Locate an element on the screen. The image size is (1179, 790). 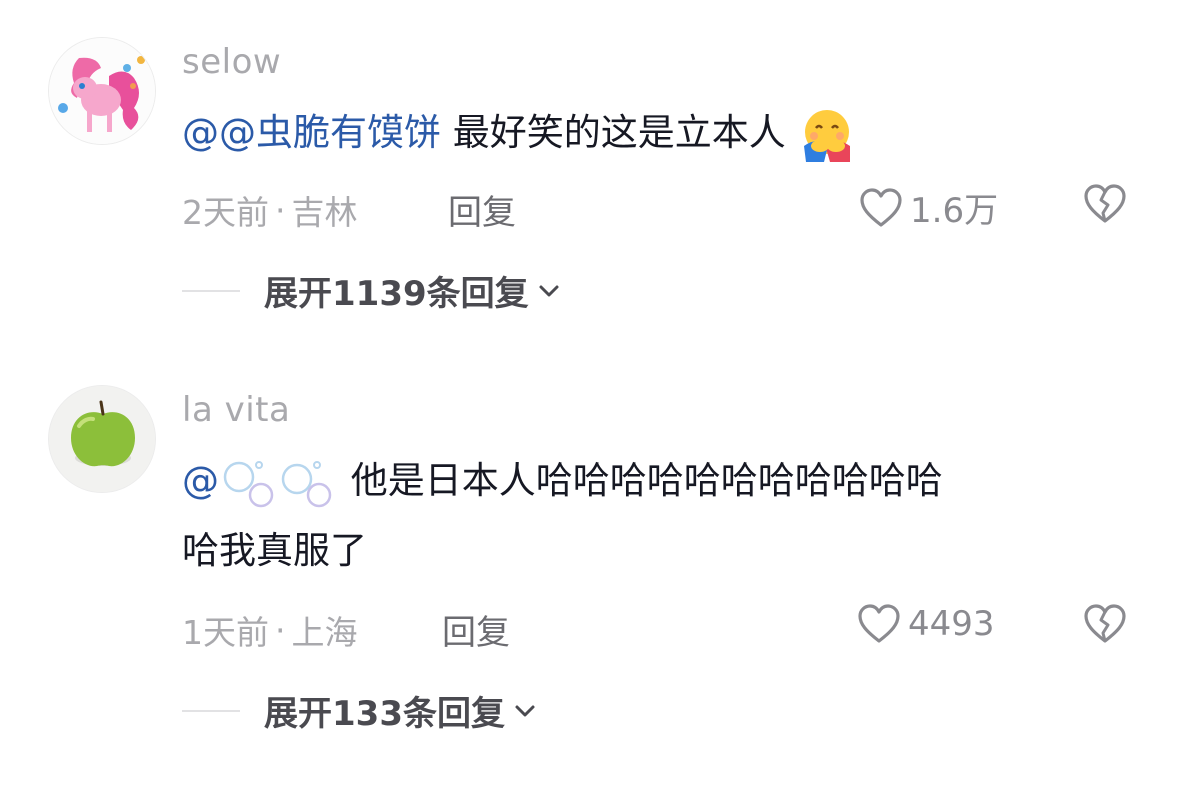
comment-text: @ 他是日本人哈哈哈哈哈哈哈哈哈哈哈 哈我真服了 is located at coordinates (662, 516).